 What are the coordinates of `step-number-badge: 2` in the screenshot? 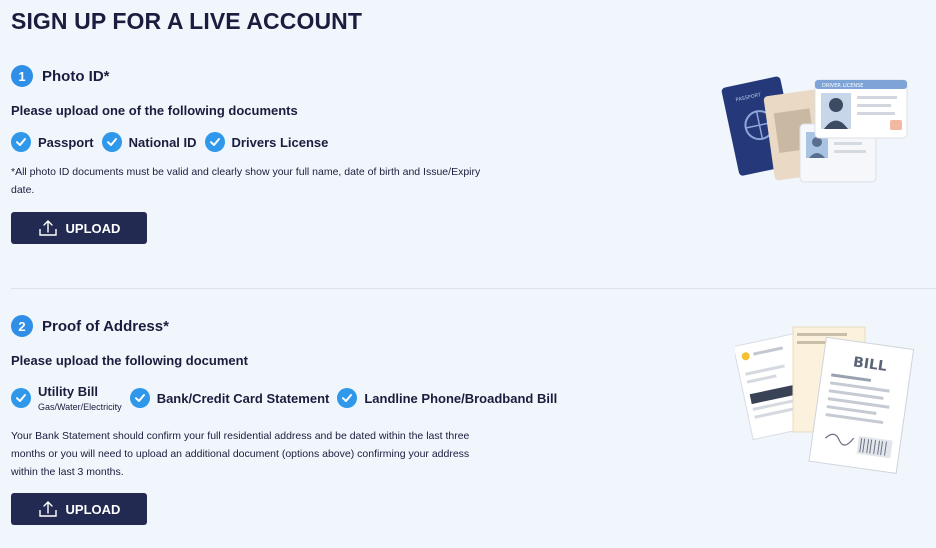 It's located at (22, 326).